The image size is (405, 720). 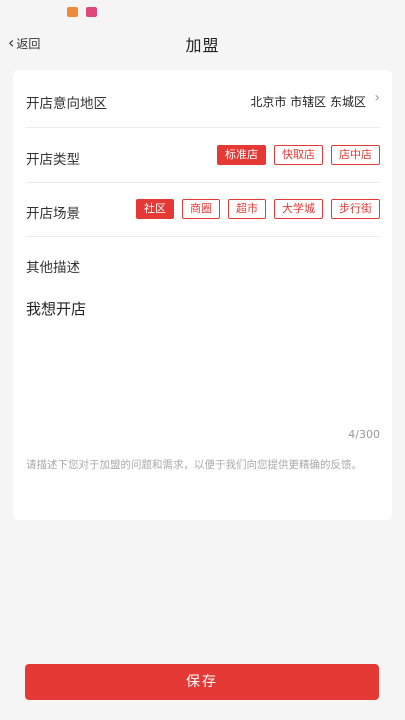 I want to click on store-type-label: 开店类型, so click(x=53, y=160).